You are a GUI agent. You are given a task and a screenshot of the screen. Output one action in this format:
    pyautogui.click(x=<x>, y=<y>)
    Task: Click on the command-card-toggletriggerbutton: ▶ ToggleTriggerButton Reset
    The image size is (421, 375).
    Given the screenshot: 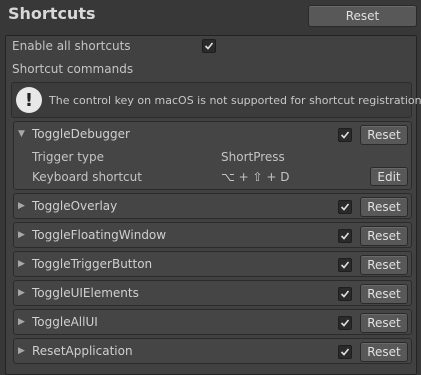 What is the action you would take?
    pyautogui.click(x=212, y=264)
    